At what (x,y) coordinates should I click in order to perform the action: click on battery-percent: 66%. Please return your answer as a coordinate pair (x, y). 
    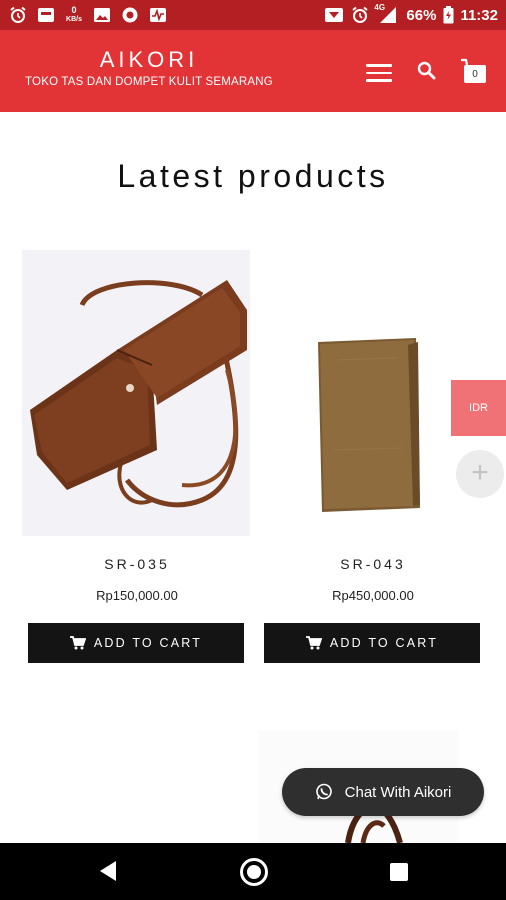
    Looking at the image, I should click on (421, 15).